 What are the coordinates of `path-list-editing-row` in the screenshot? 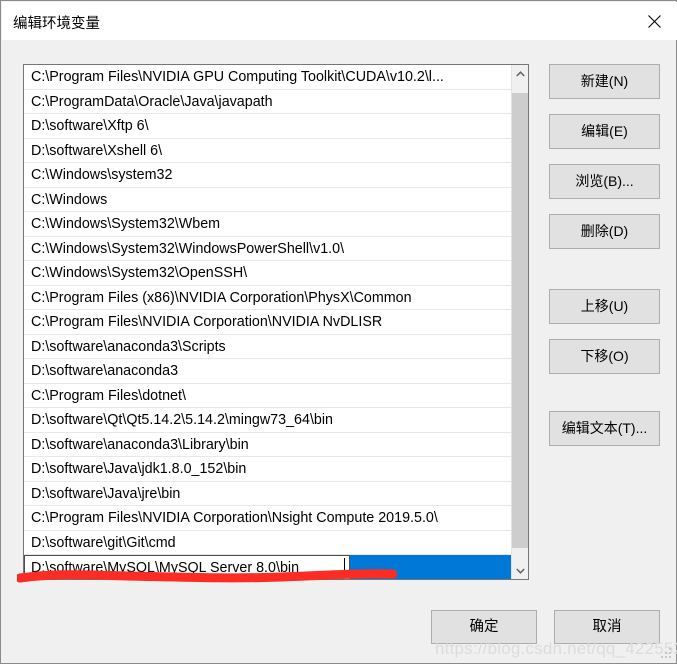 It's located at (268, 567).